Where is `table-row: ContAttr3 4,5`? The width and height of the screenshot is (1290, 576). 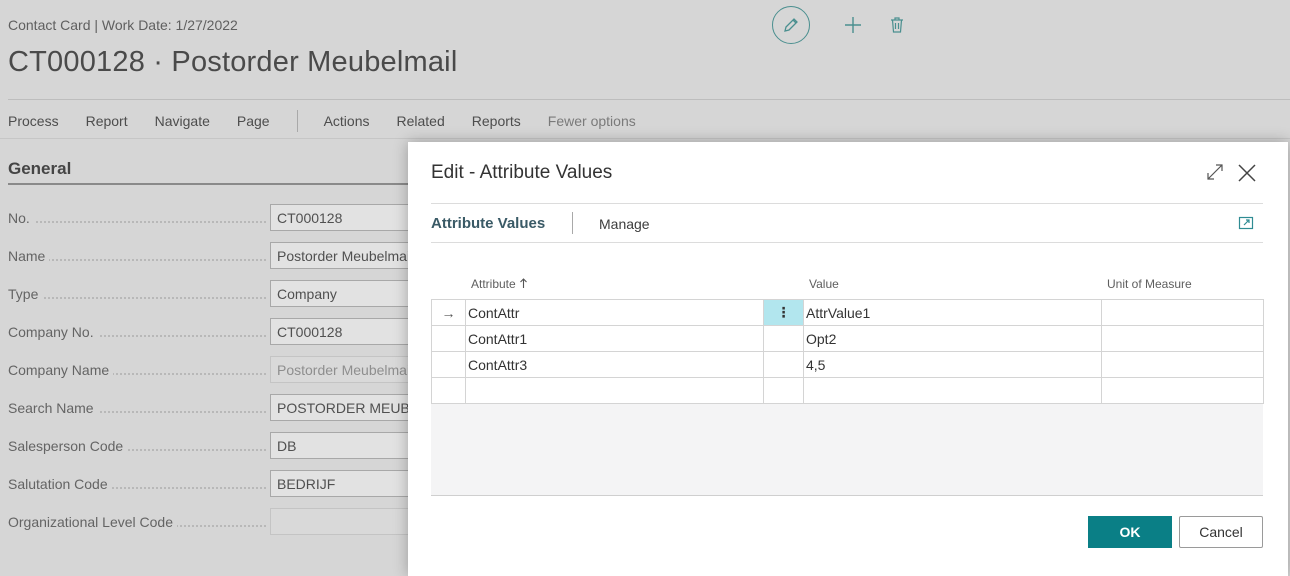
table-row: ContAttr3 4,5 is located at coordinates (847, 364).